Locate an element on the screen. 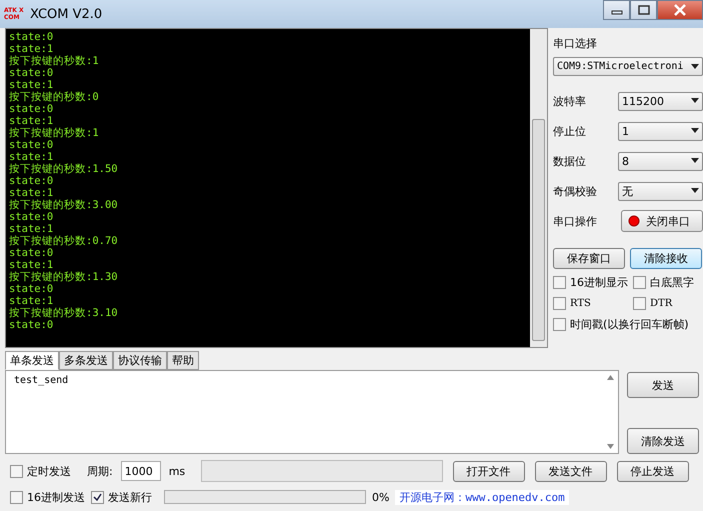  option-checkbox: 16进制显示 is located at coordinates (590, 282).